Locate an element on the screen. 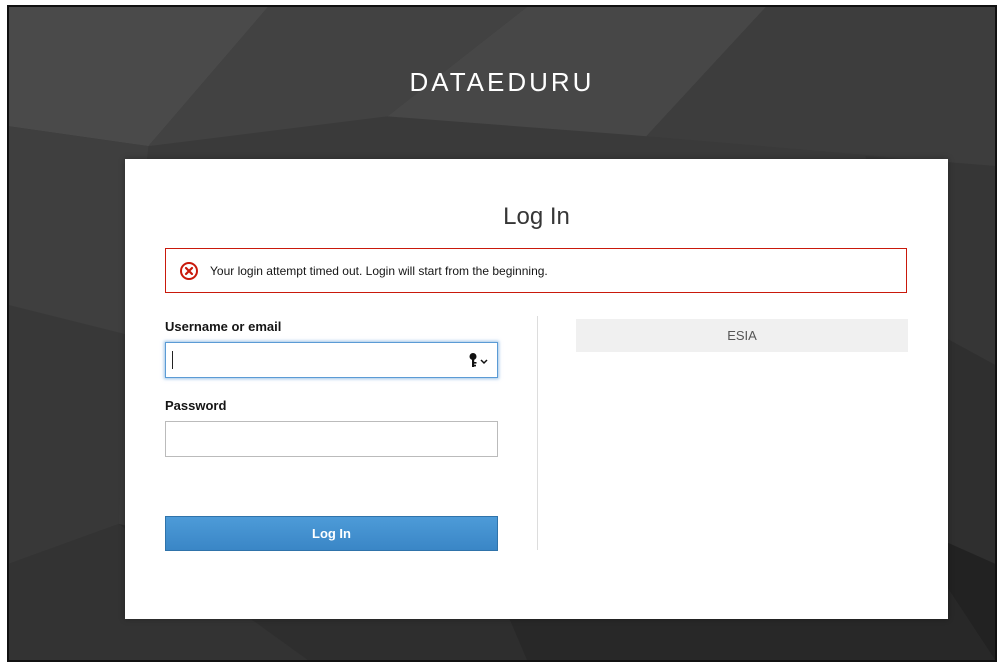  username-field-wrap is located at coordinates (331, 360).